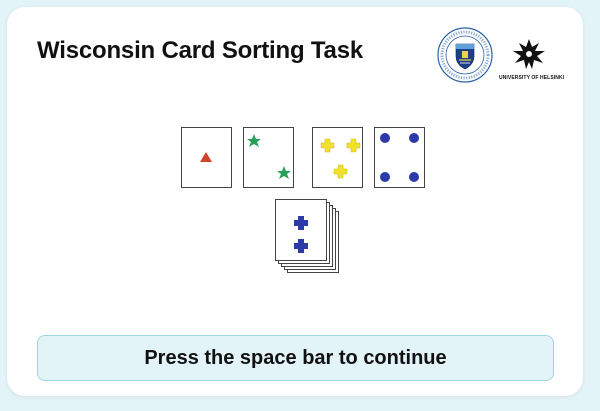 This screenshot has height=411, width=600. Describe the element at coordinates (529, 54) in the screenshot. I see `helsinki-flame-icon` at that location.